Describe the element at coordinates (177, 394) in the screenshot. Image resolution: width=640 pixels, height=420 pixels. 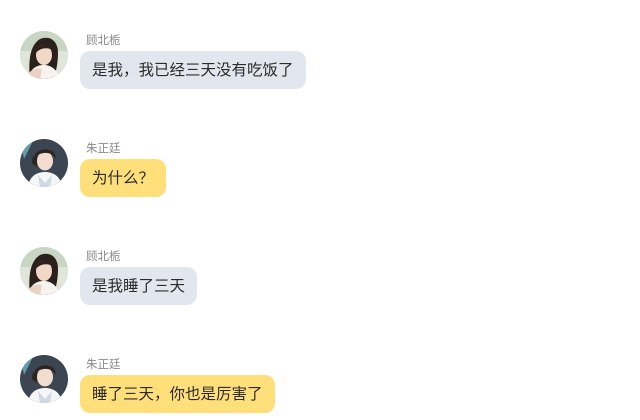
I see `message-bubble: 睡了三天，你也是厉害了` at that location.